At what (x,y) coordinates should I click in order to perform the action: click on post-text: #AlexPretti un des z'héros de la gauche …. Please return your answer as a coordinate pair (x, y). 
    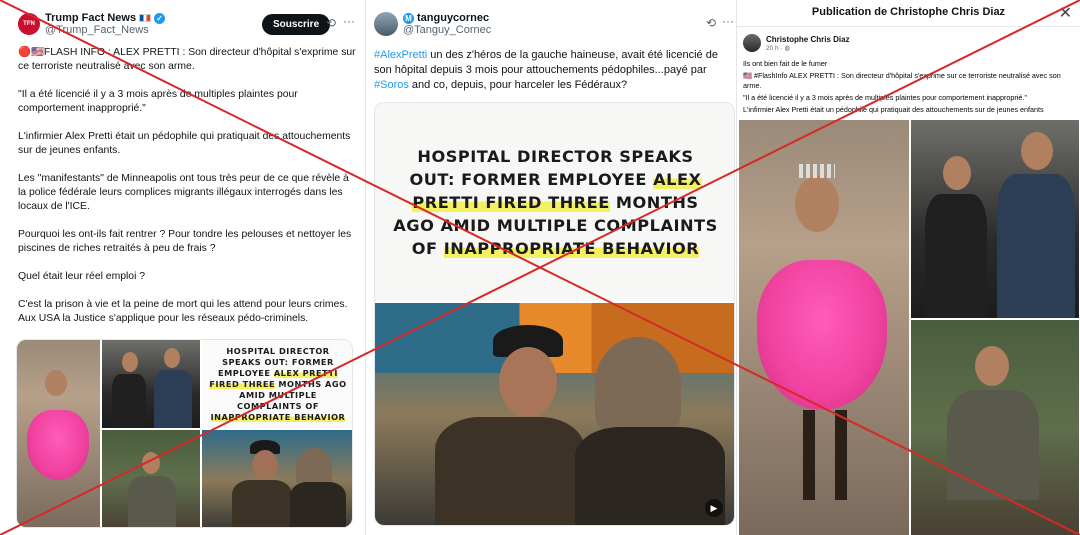
    Looking at the image, I should click on (546, 70).